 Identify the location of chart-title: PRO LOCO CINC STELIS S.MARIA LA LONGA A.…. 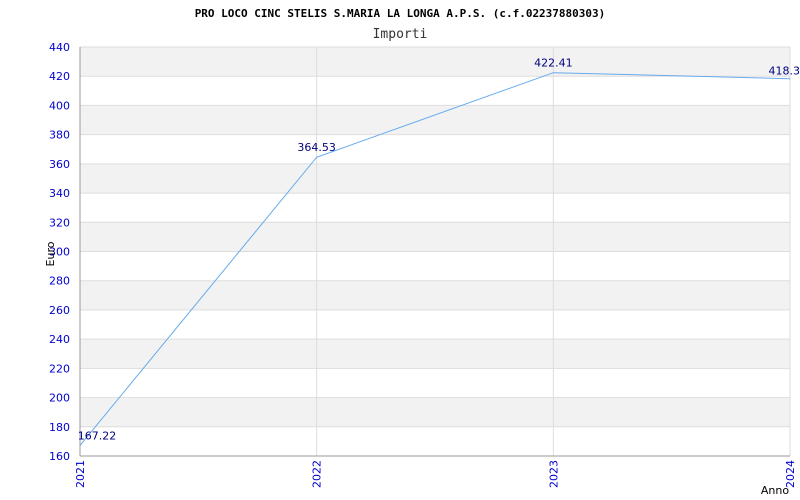
(400, 13).